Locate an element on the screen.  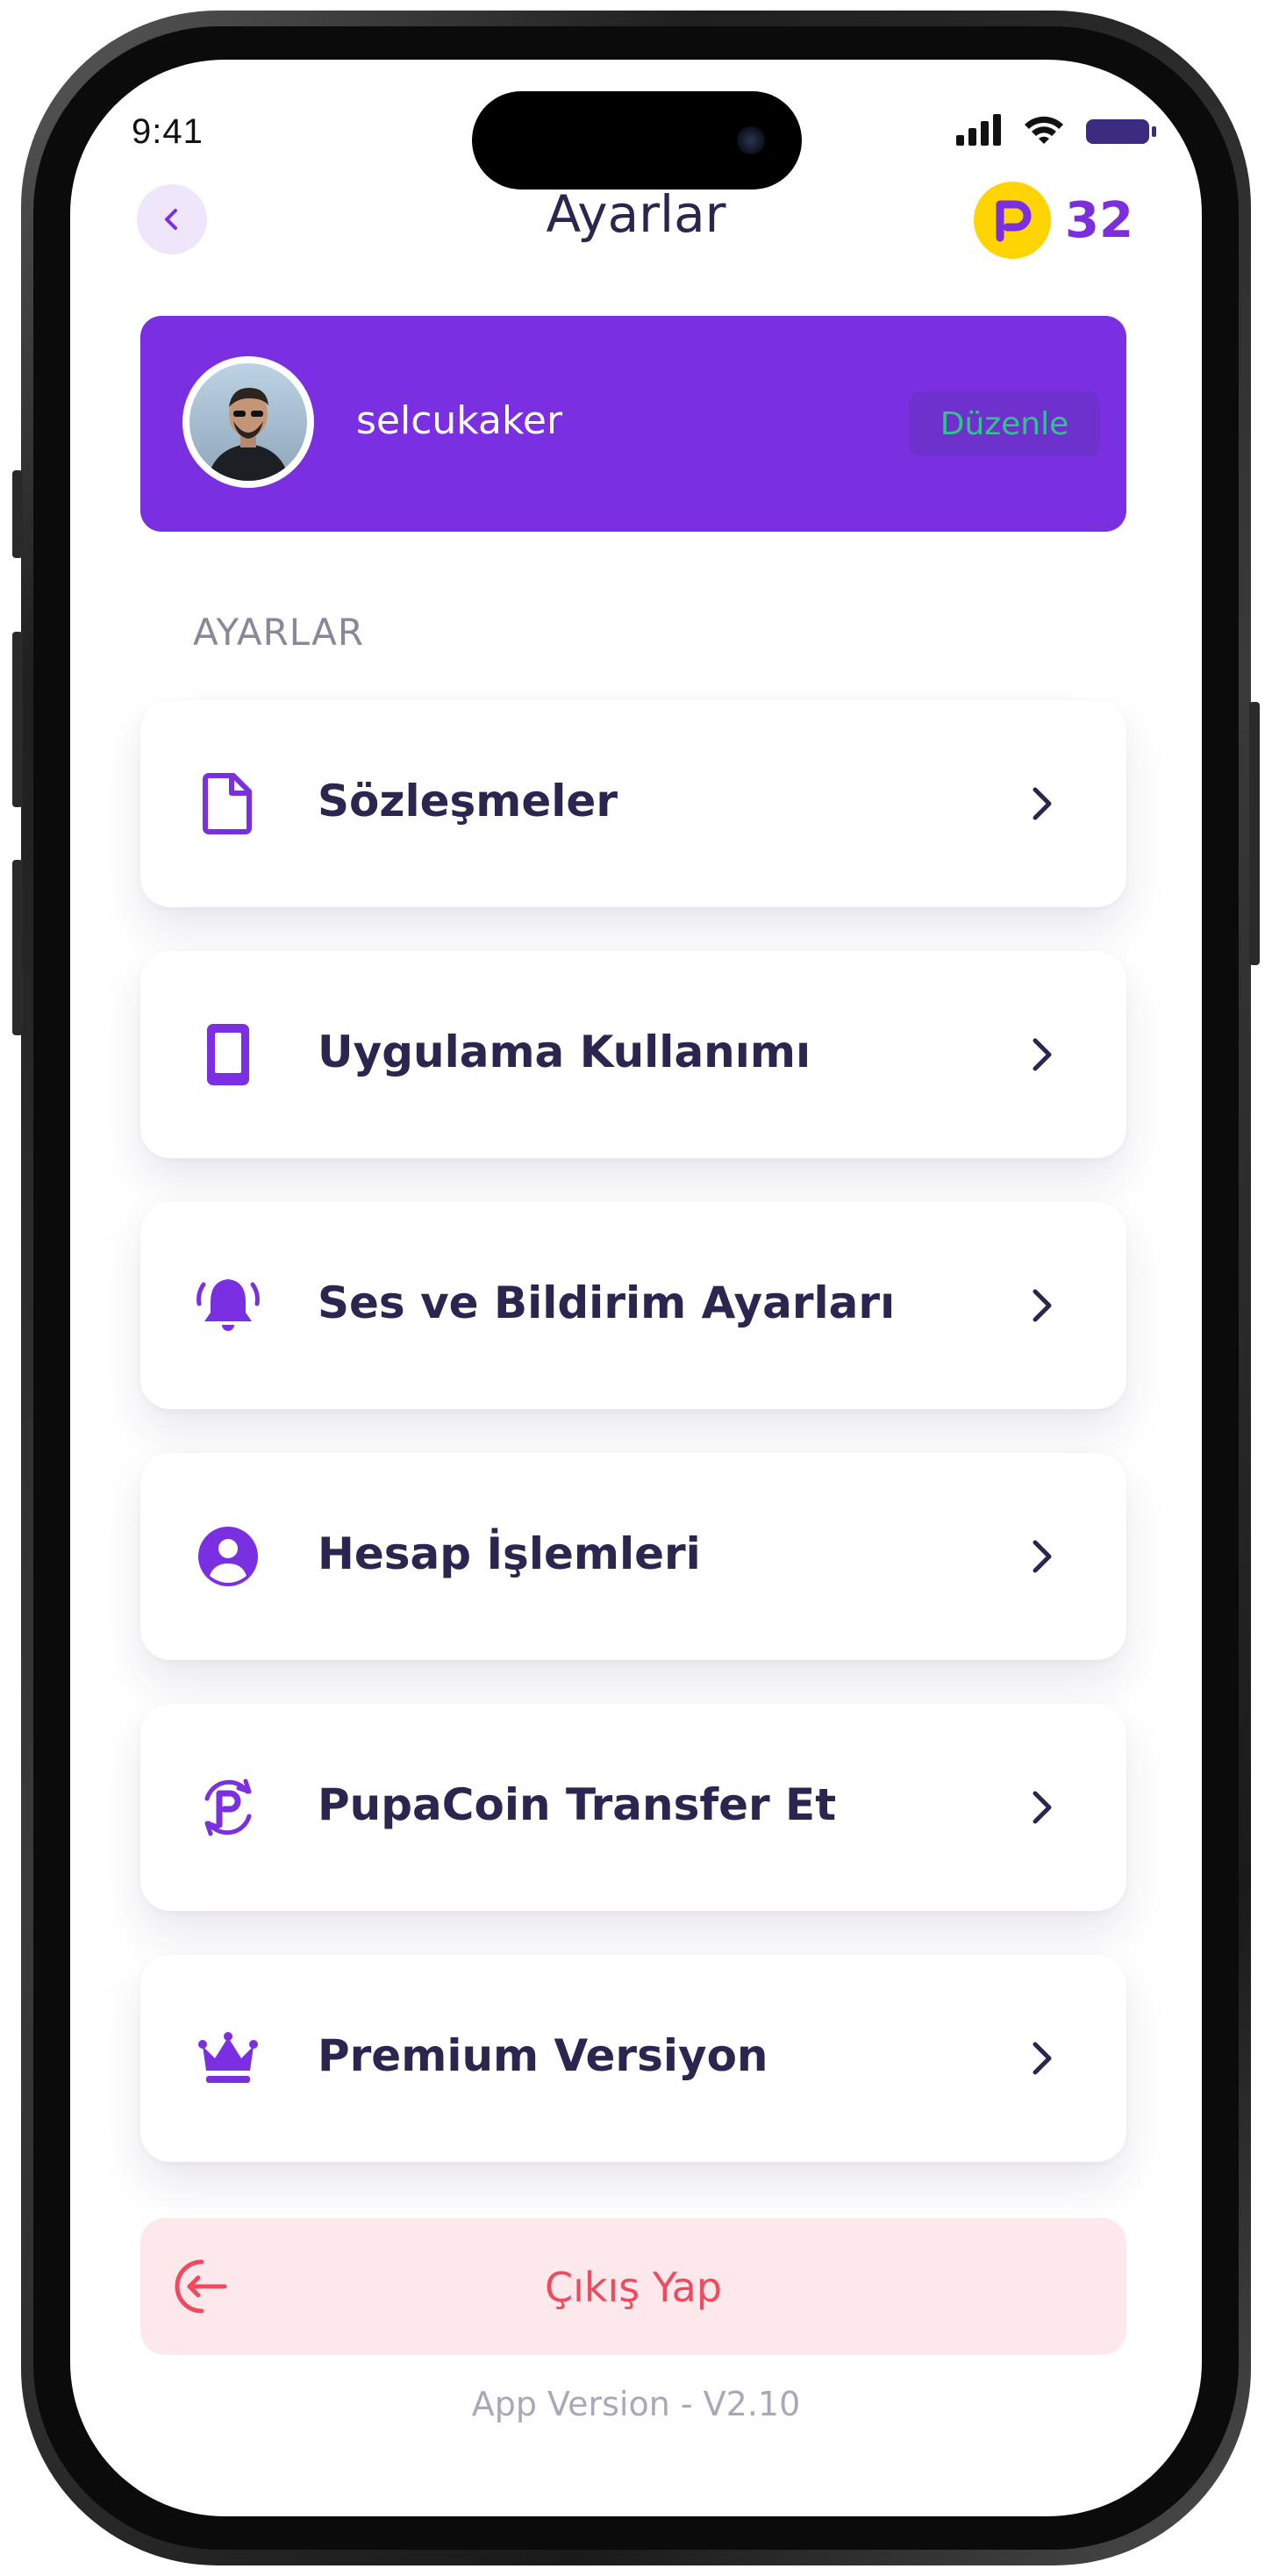
menu-item-hesap-islemleri: Hesap İşlemleri is located at coordinates (633, 1556).